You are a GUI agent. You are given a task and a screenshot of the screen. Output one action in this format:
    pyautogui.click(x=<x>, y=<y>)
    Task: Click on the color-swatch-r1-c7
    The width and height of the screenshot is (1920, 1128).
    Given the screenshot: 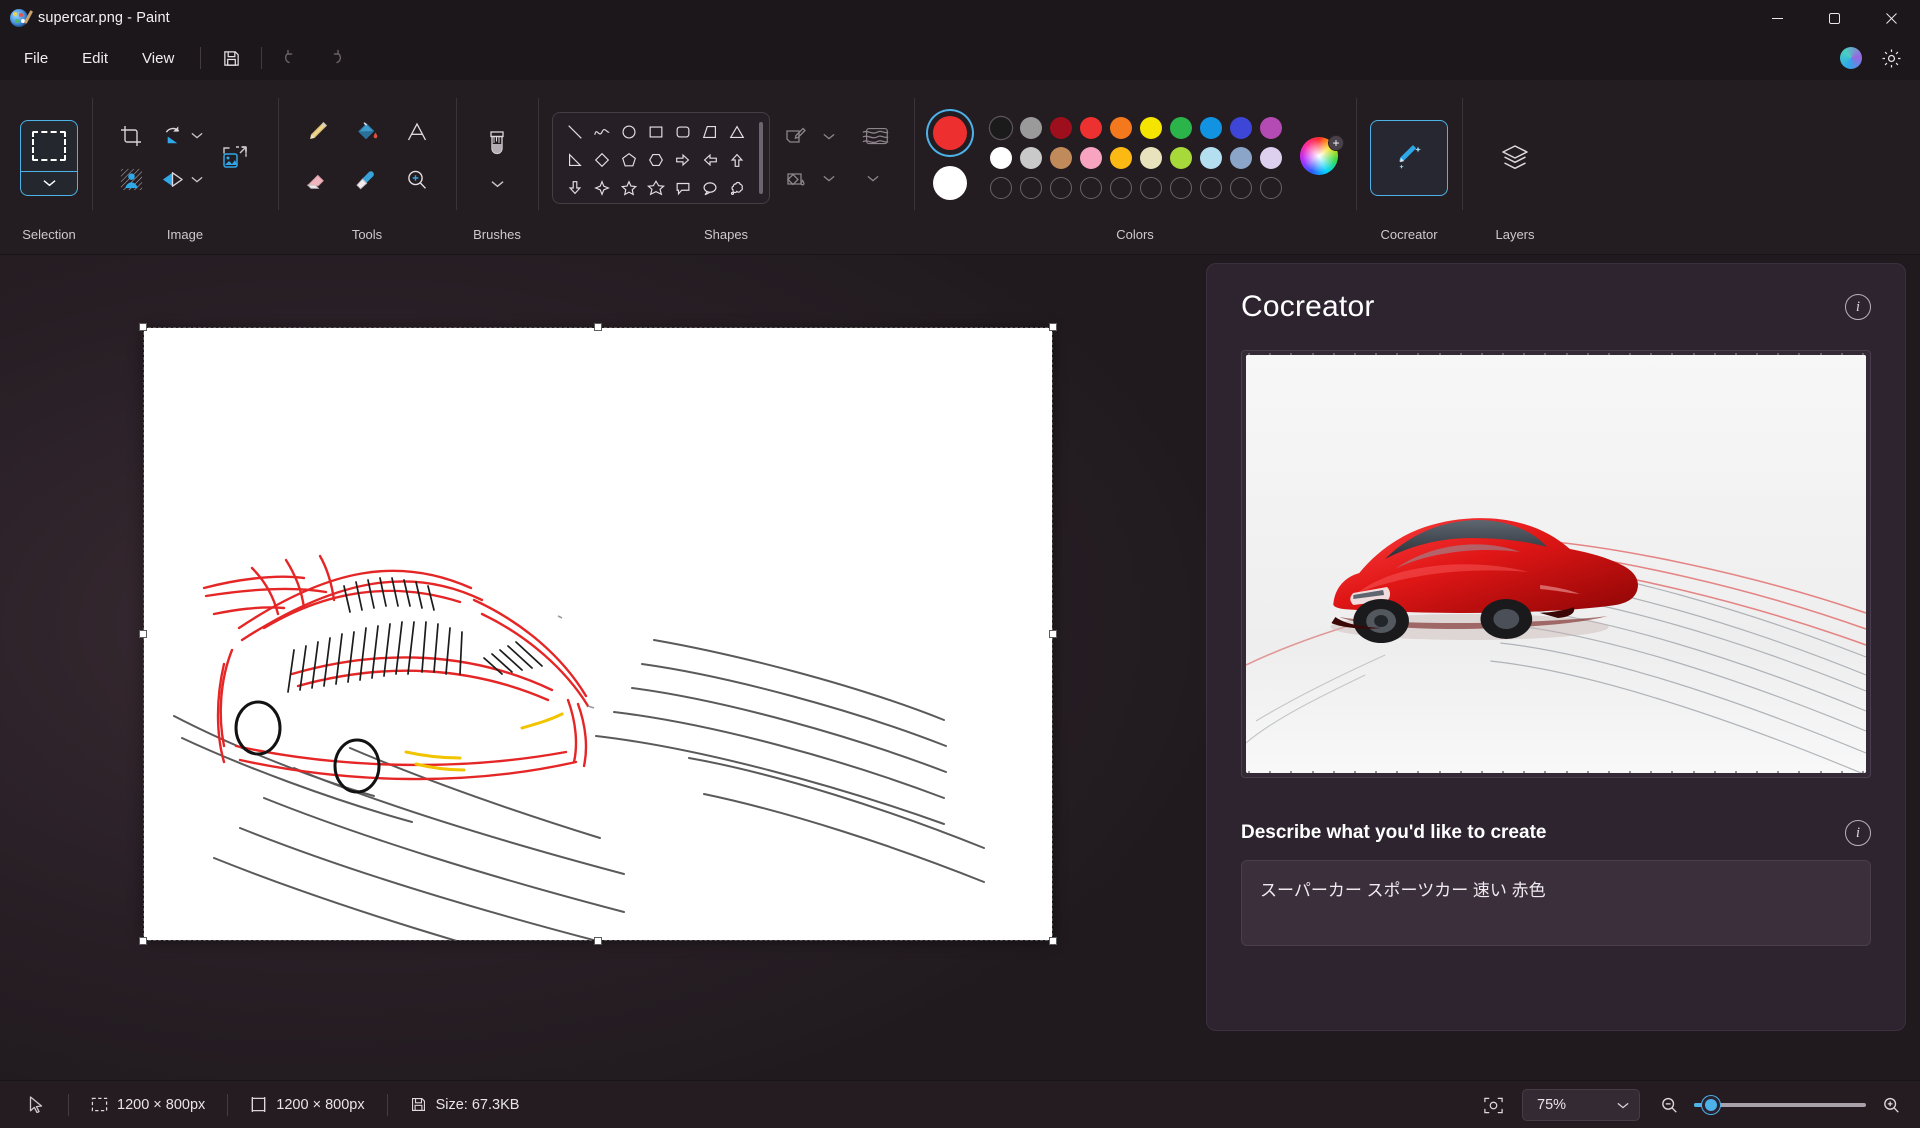 What is the action you would take?
    pyautogui.click(x=1211, y=128)
    